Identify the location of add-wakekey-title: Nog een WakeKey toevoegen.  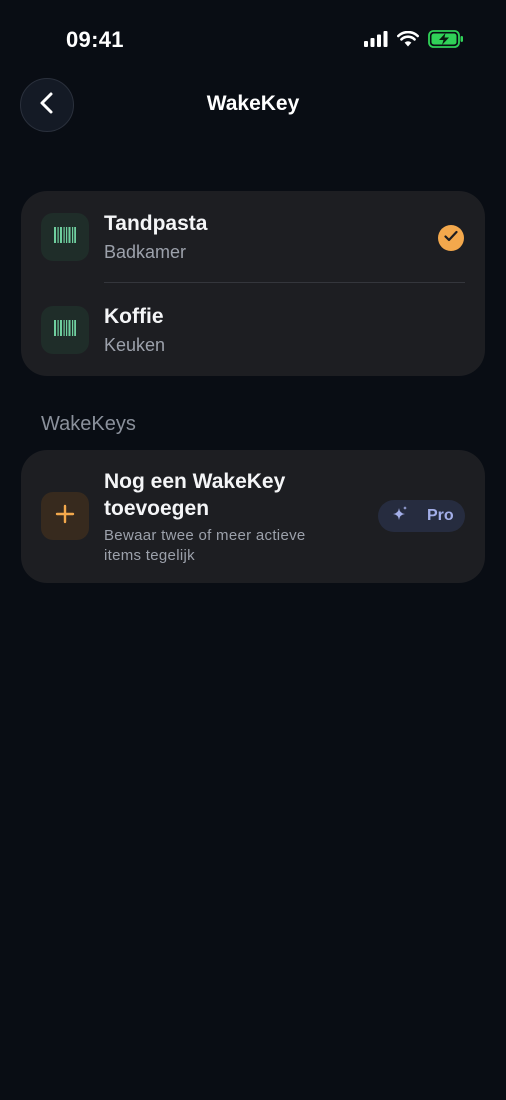
(195, 495).